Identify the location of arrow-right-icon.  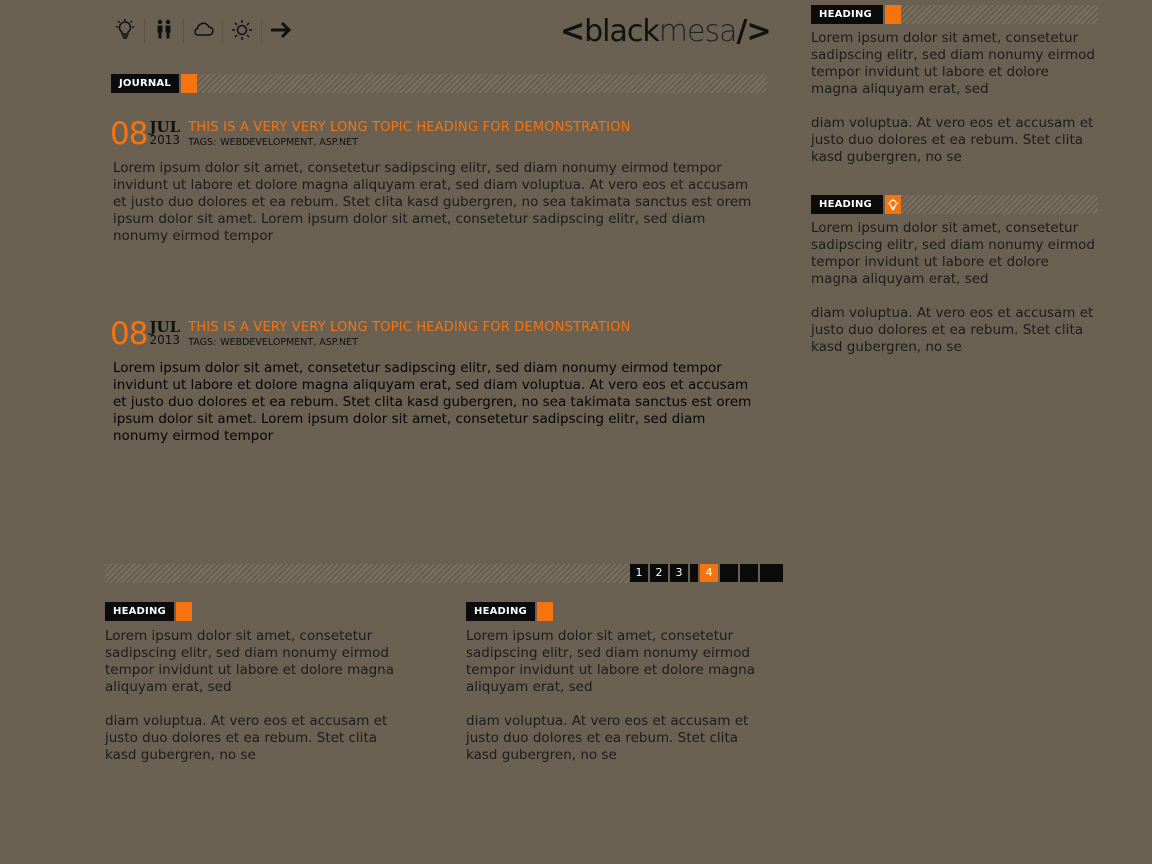
(281, 30).